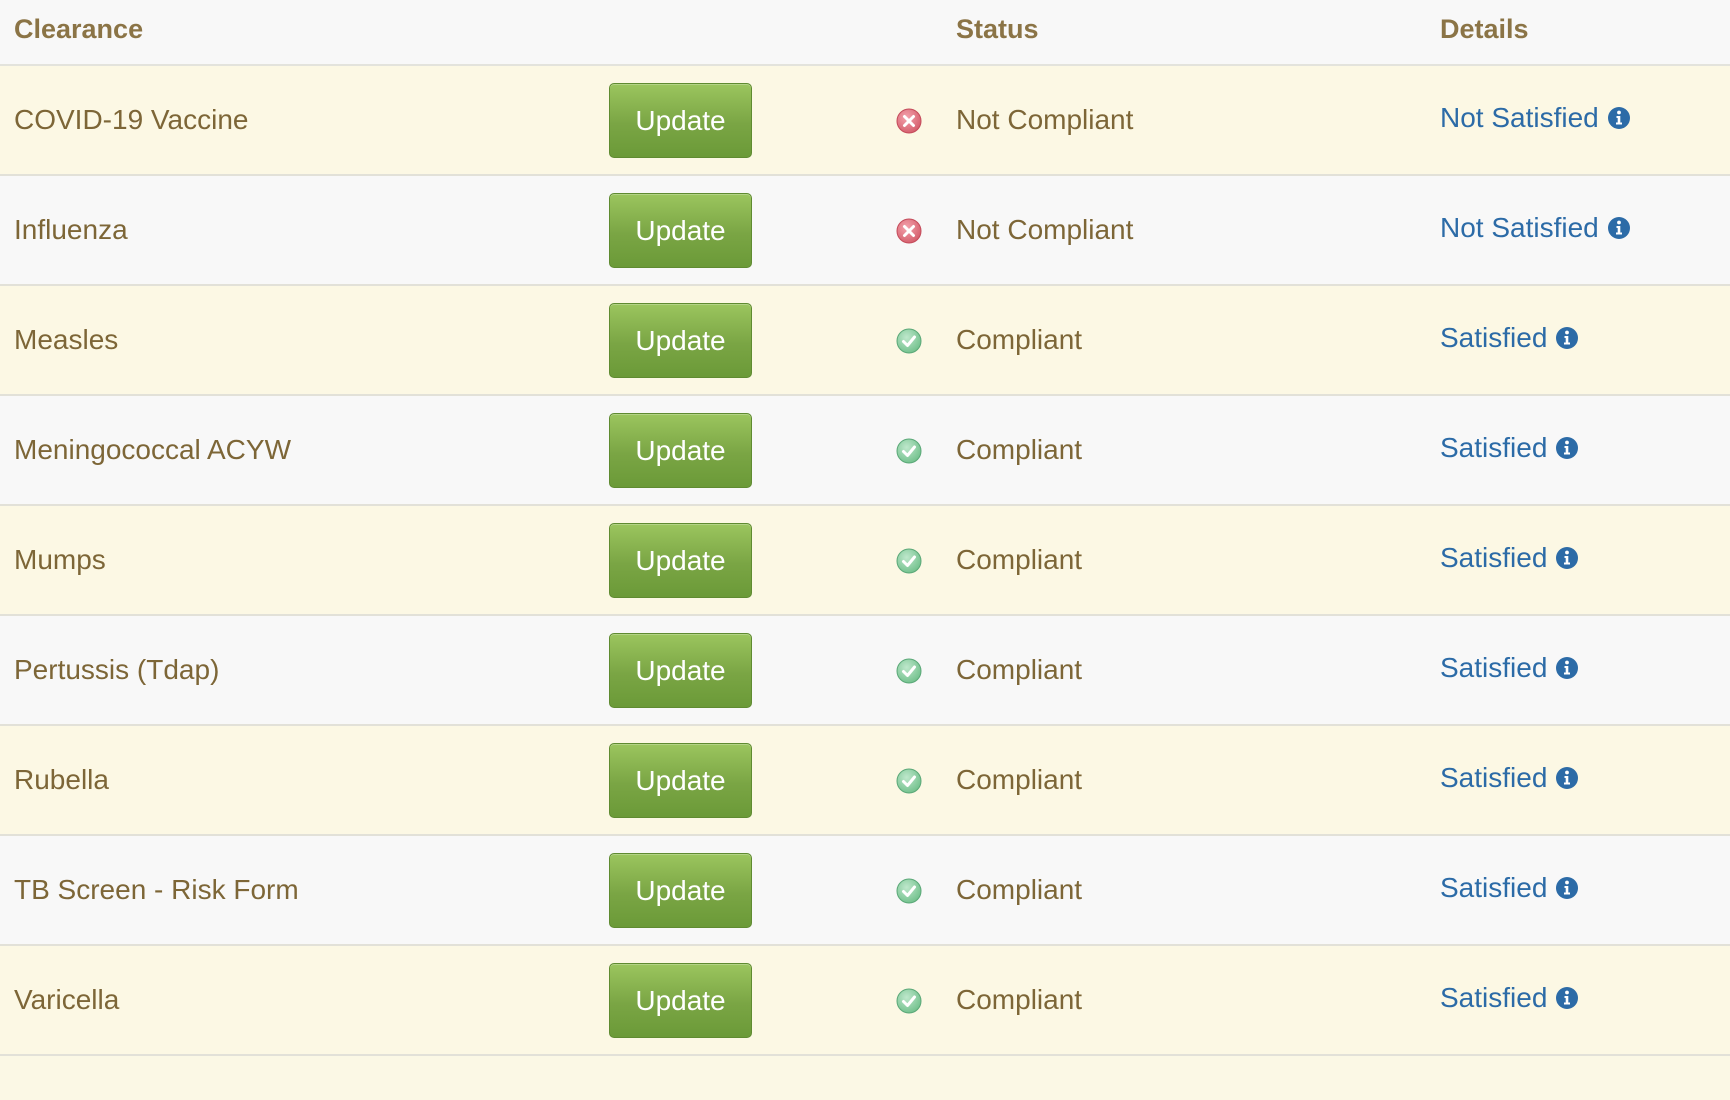  I want to click on clearance-name: TB Screen - Risk Form, so click(156, 889).